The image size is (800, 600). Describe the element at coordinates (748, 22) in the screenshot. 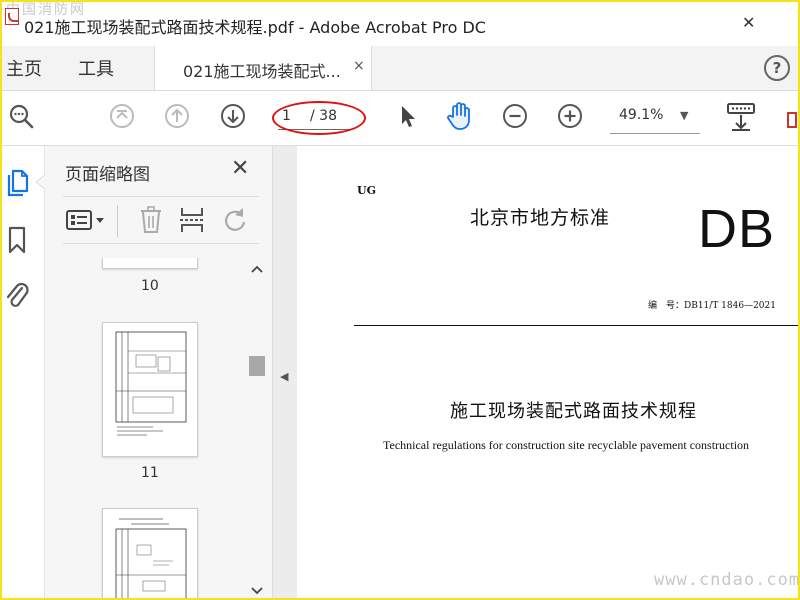

I see `window-close-button: ✕` at that location.